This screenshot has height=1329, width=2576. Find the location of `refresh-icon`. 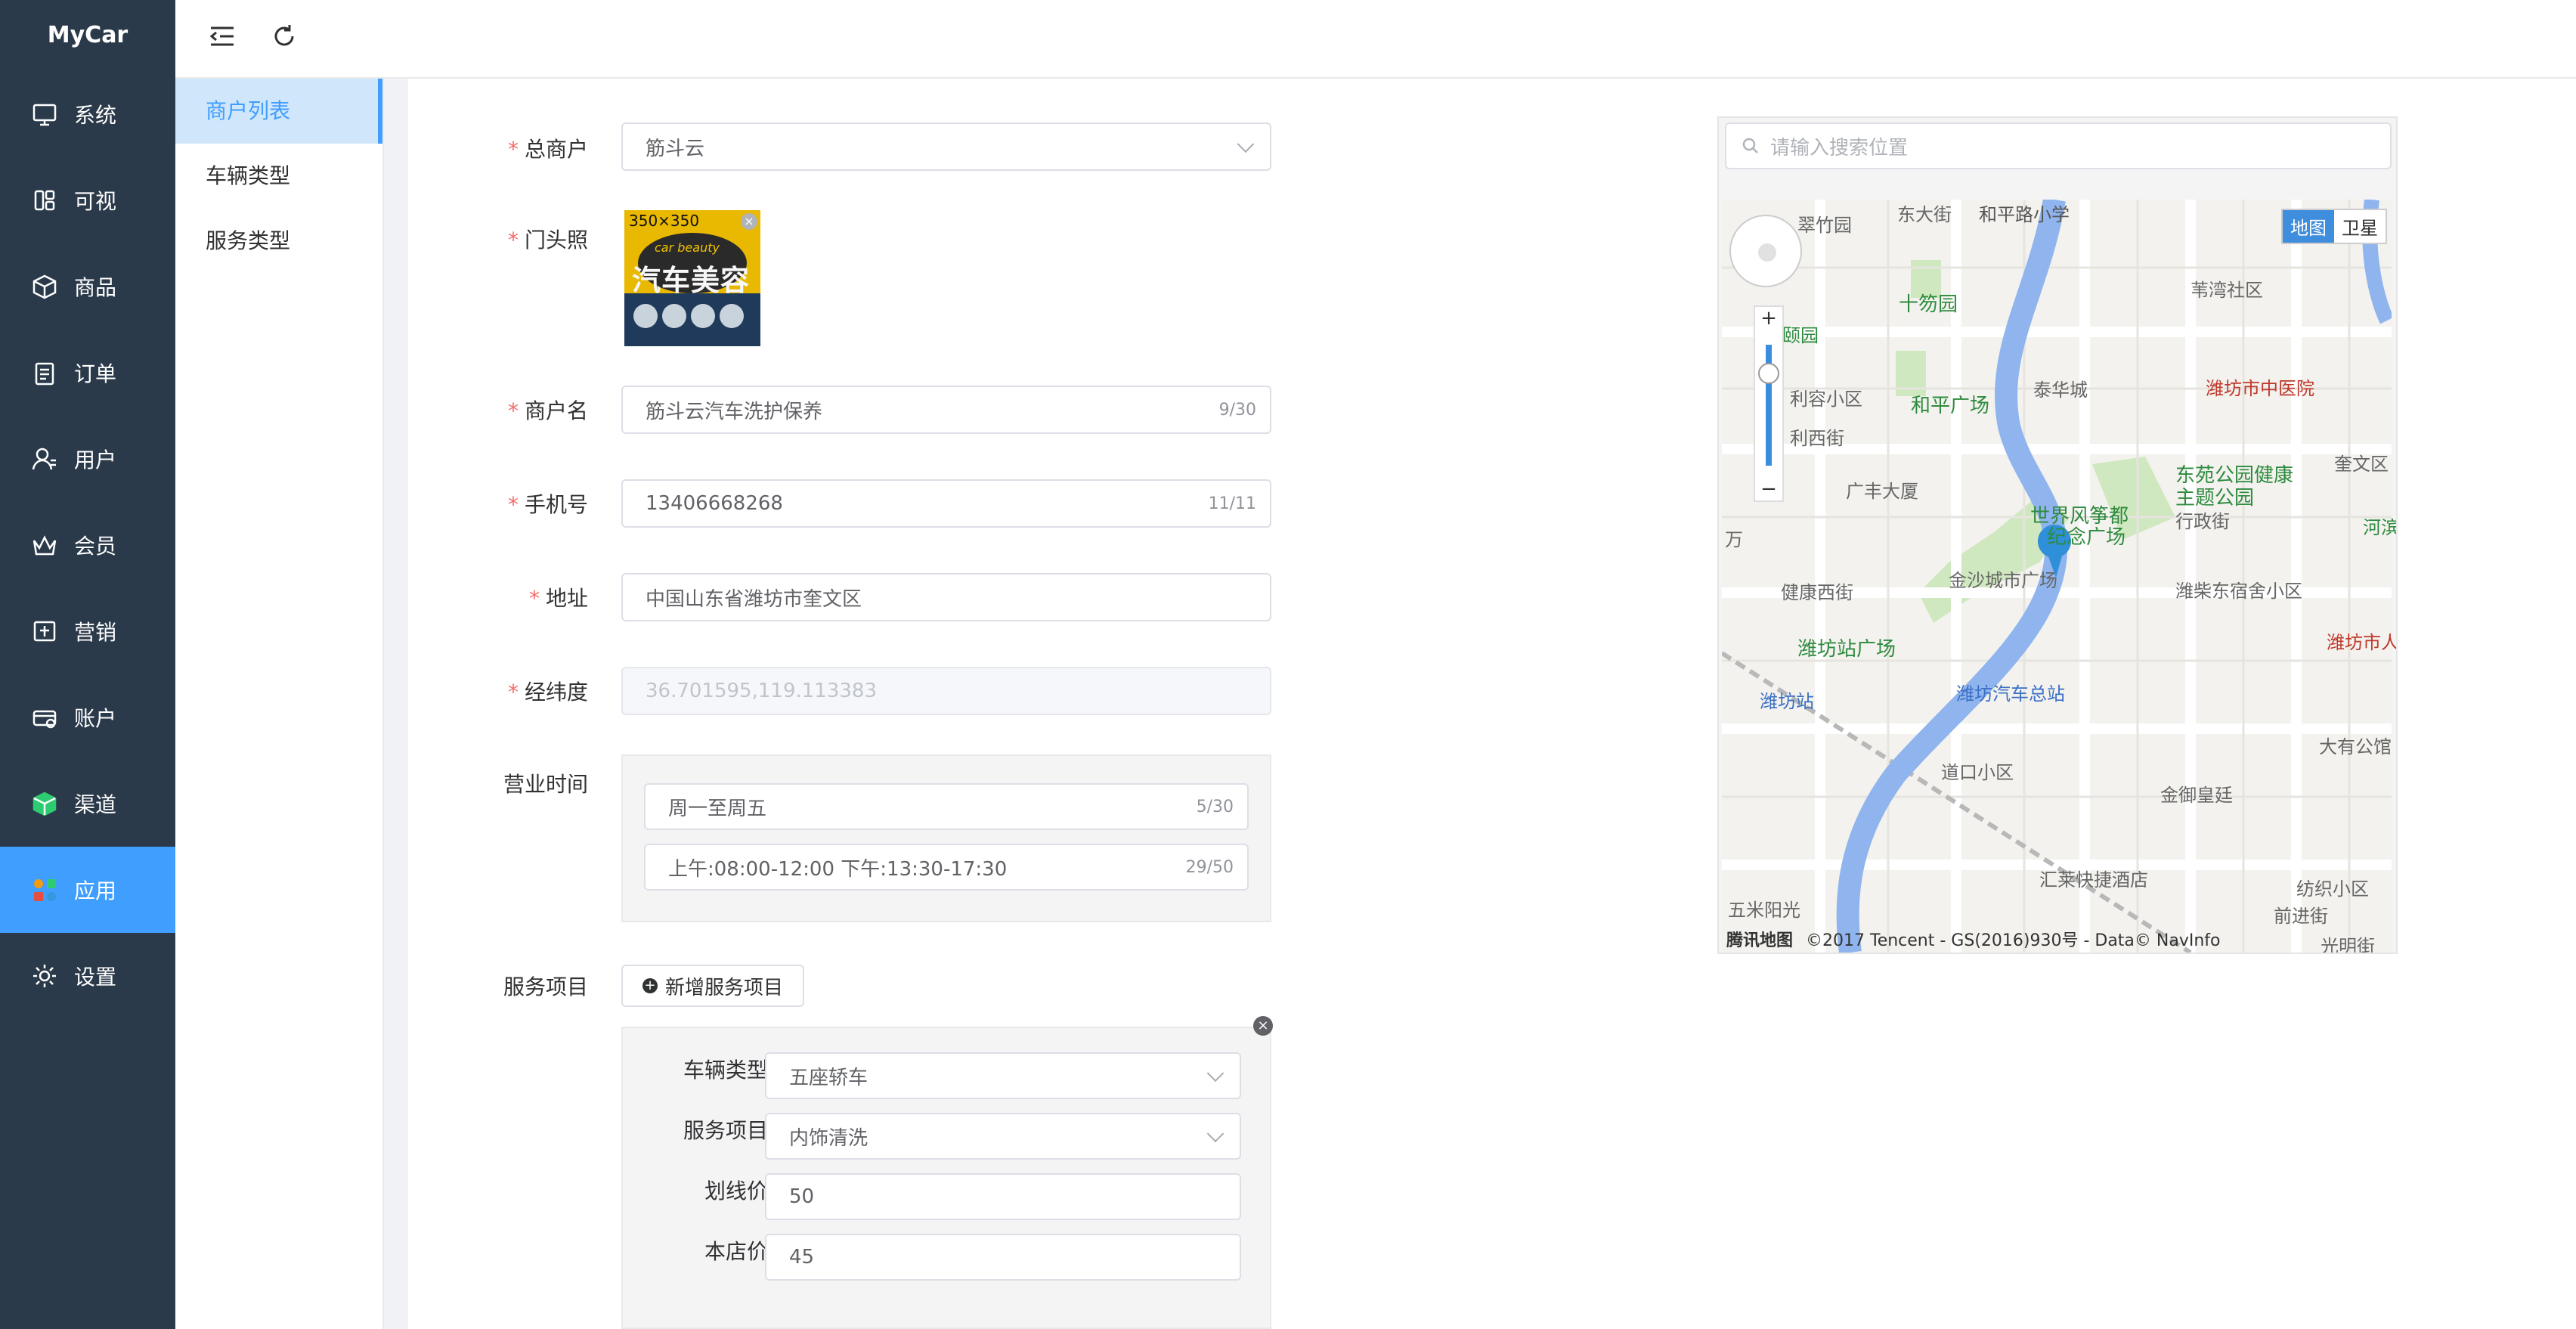

refresh-icon is located at coordinates (284, 36).